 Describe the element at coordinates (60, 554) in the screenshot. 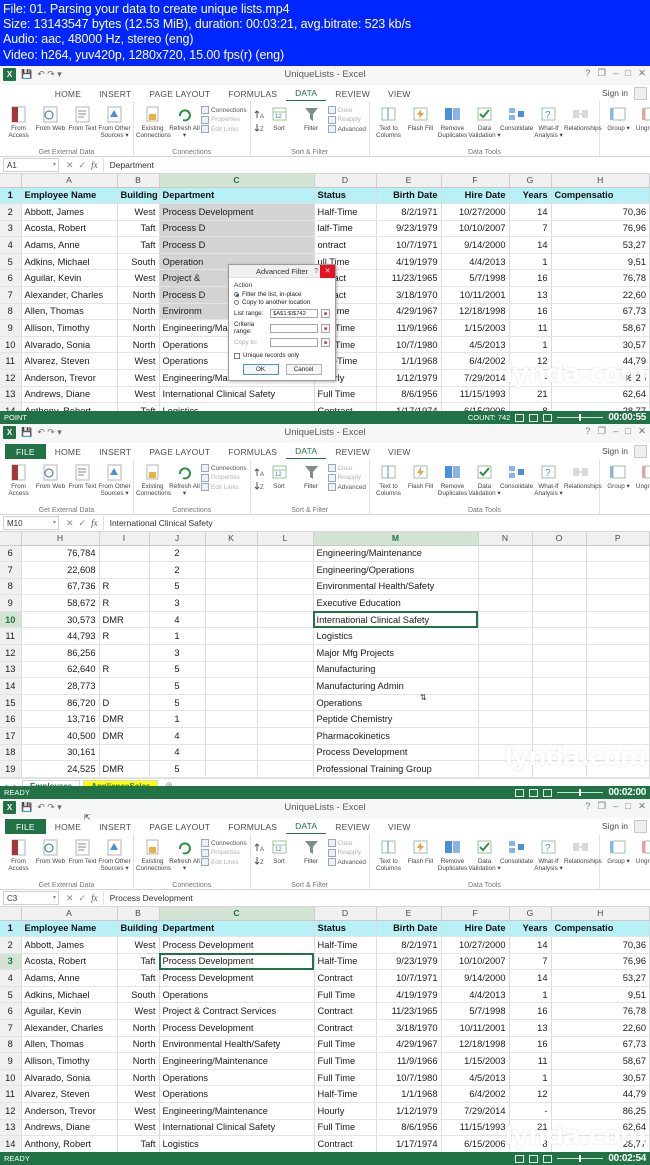

I see `cell-h-2: 76,784` at that location.